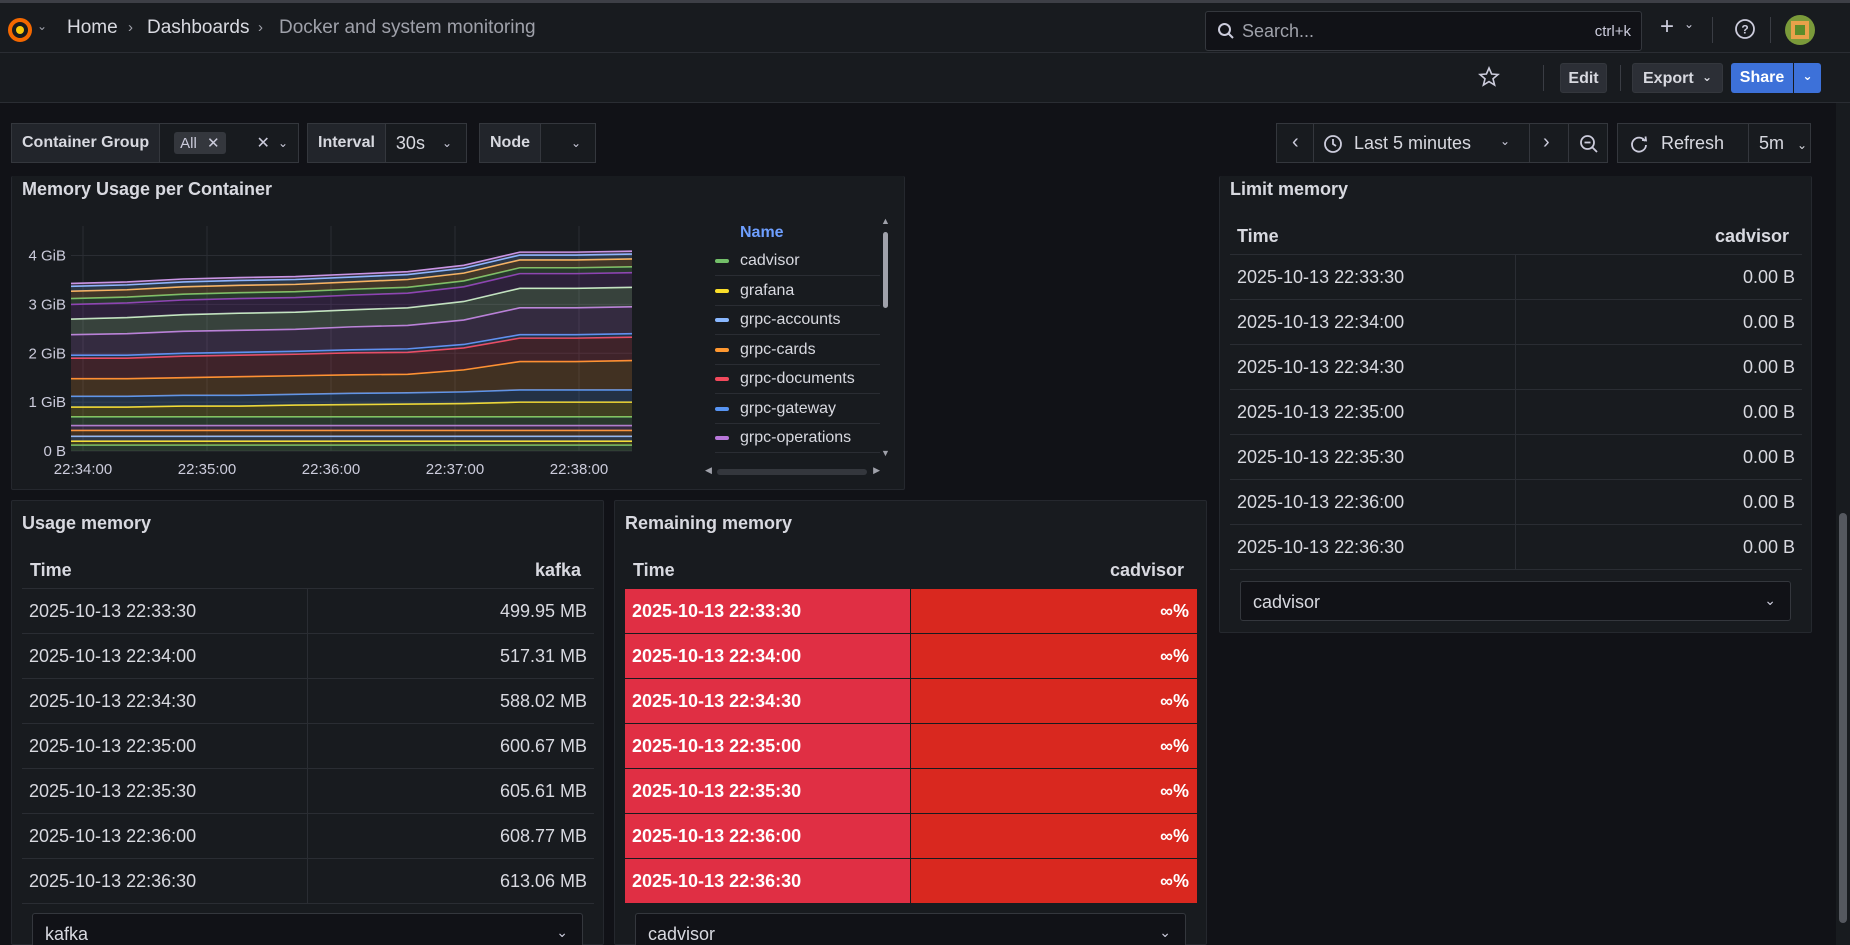 Image resolution: width=1850 pixels, height=945 pixels. Describe the element at coordinates (1589, 144) in the screenshot. I see `zoom-out-icon` at that location.